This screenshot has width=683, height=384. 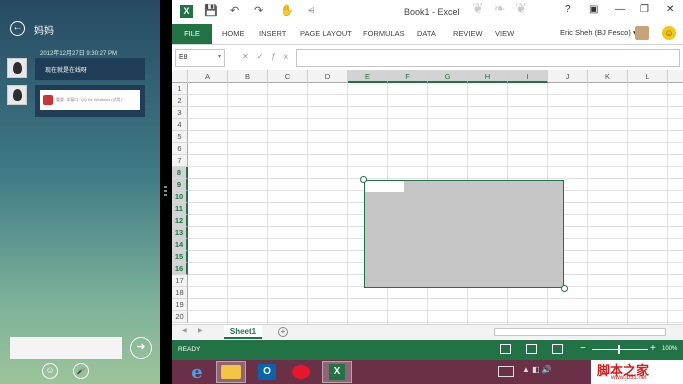 I want to click on message-bubble: 重要: 本窗口 "QQ for Windows (试用)", so click(x=90, y=101).